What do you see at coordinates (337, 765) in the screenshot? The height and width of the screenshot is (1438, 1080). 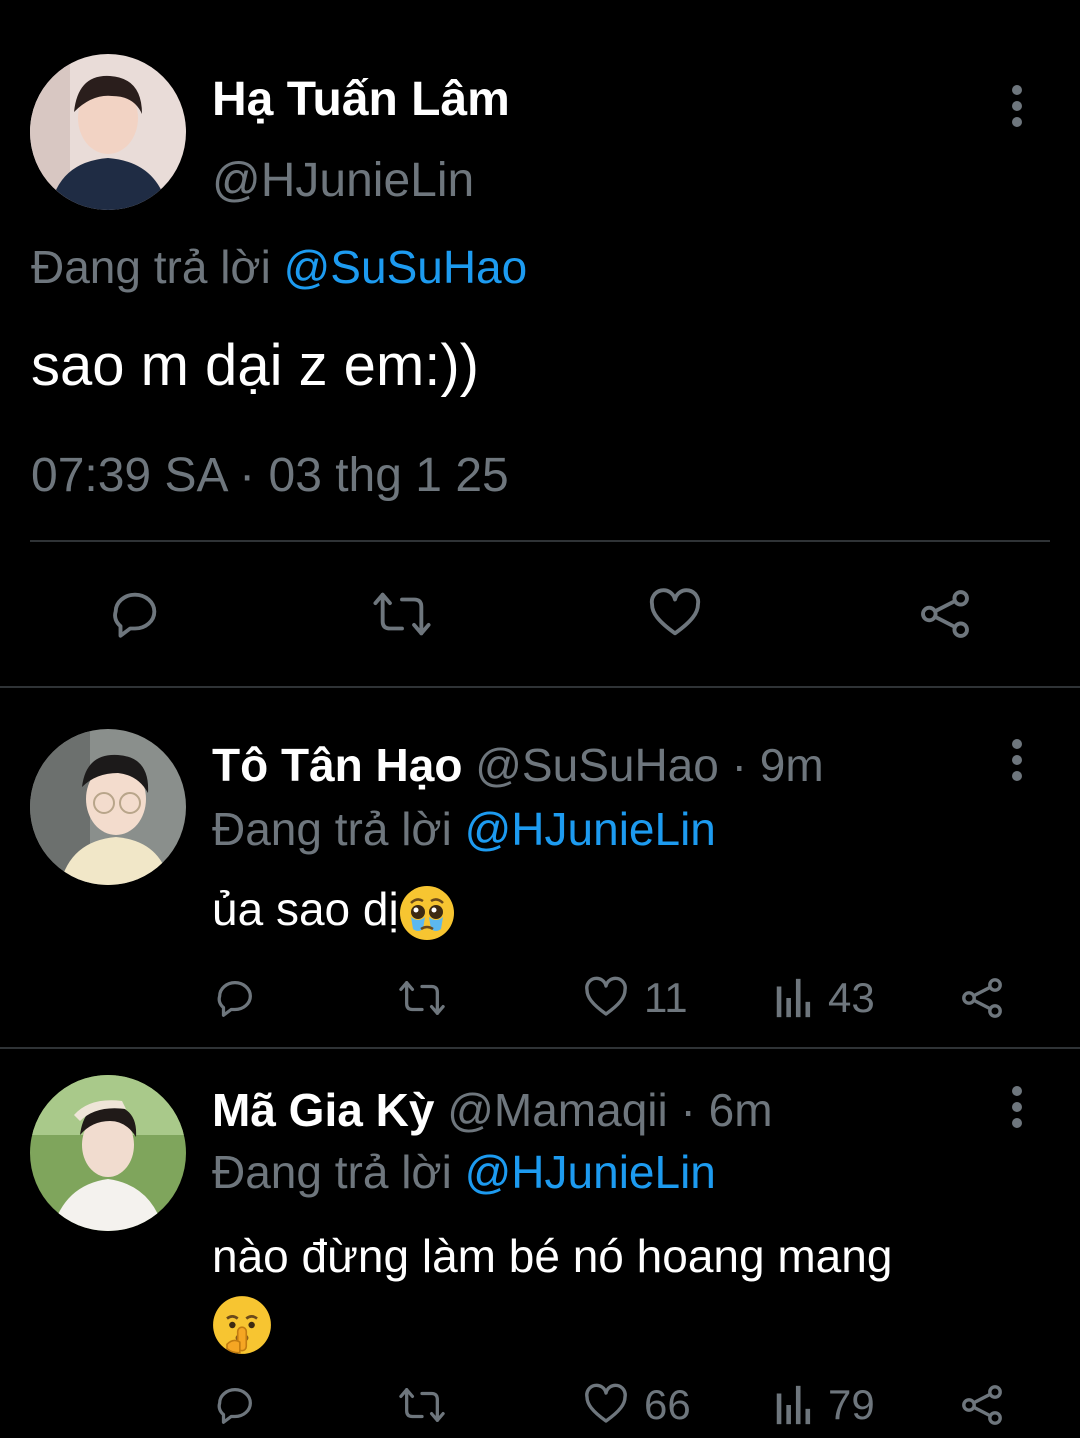 I see `author-name: Tô Tân Hạo` at bounding box center [337, 765].